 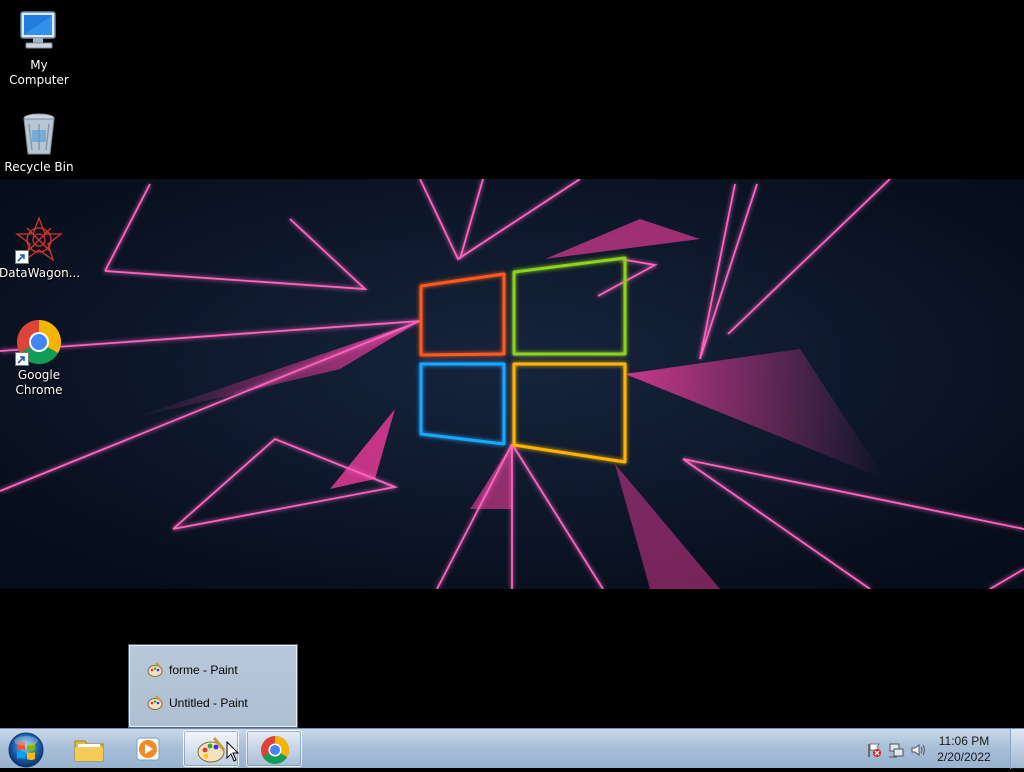 I want to click on network-icon, so click(x=896, y=750).